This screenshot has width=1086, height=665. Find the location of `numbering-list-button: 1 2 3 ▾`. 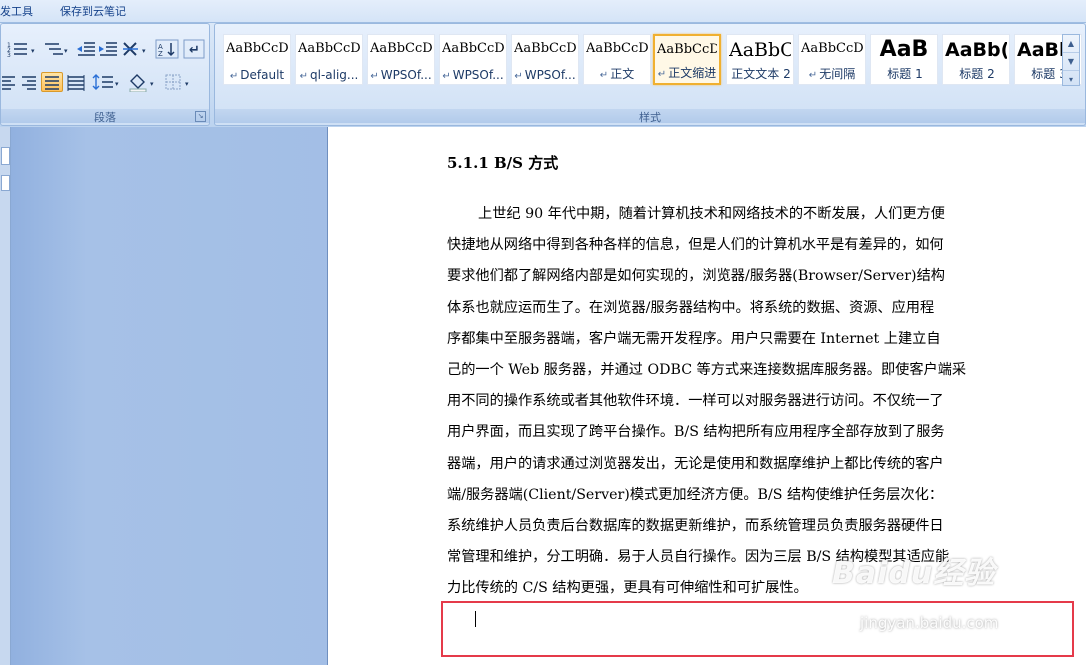

numbering-list-button: 1 2 3 ▾ is located at coordinates (22, 49).